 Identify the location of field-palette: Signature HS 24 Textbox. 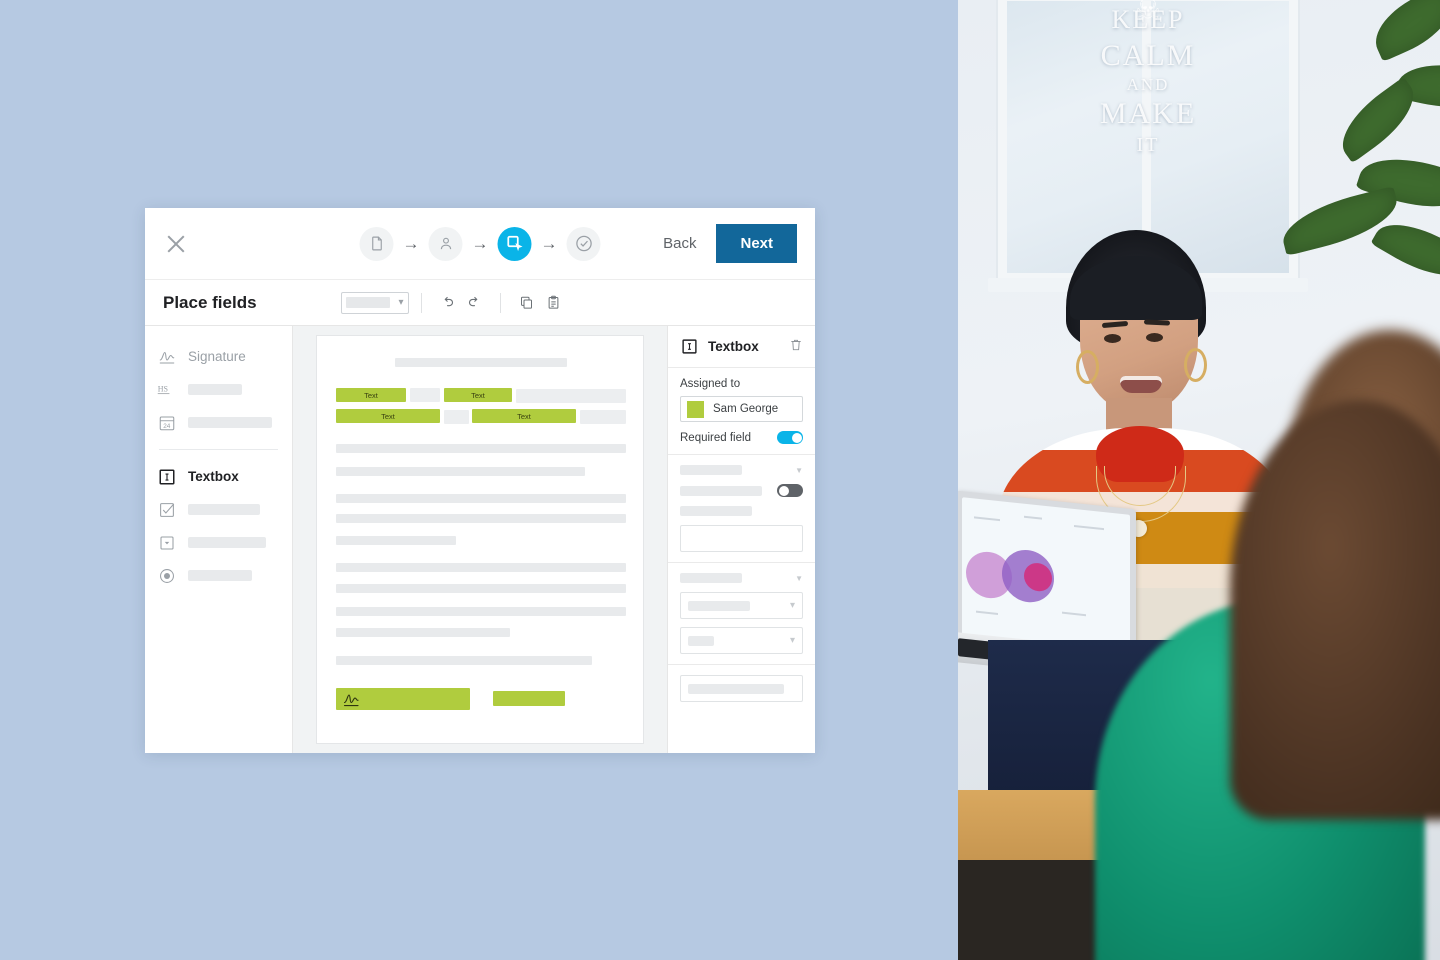
(219, 539).